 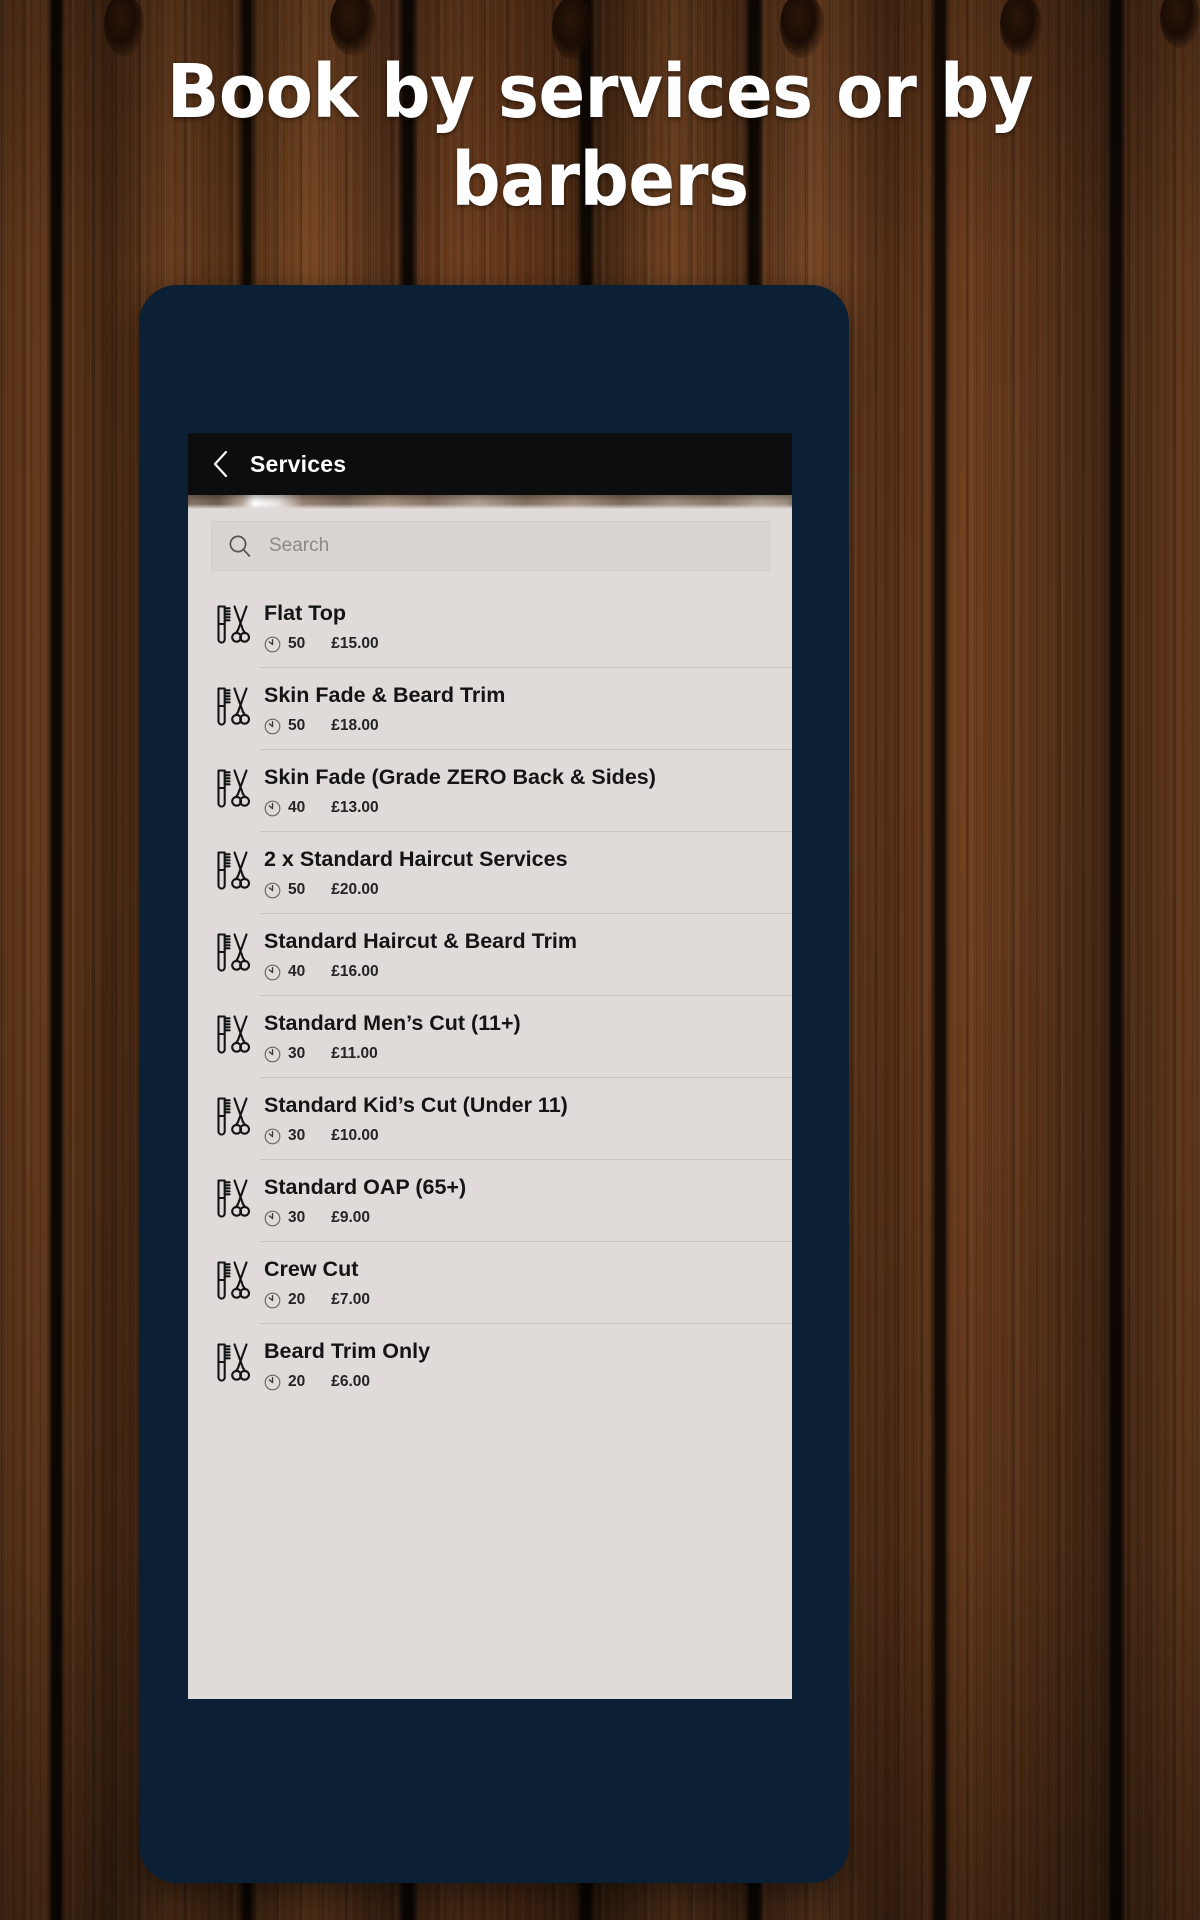 What do you see at coordinates (518, 1282) in the screenshot?
I see `service-details: Crew Cut 20 £7.00` at bounding box center [518, 1282].